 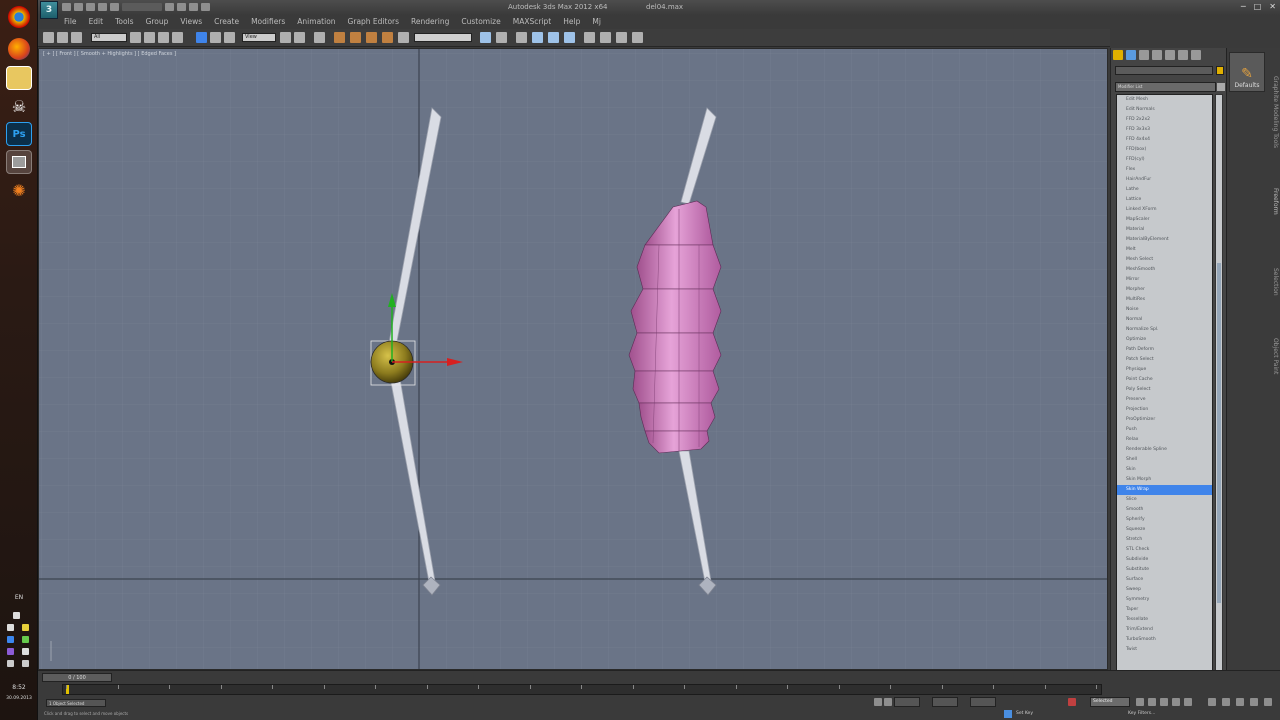 I want to click on menu-help: Help, so click(x=571, y=22).